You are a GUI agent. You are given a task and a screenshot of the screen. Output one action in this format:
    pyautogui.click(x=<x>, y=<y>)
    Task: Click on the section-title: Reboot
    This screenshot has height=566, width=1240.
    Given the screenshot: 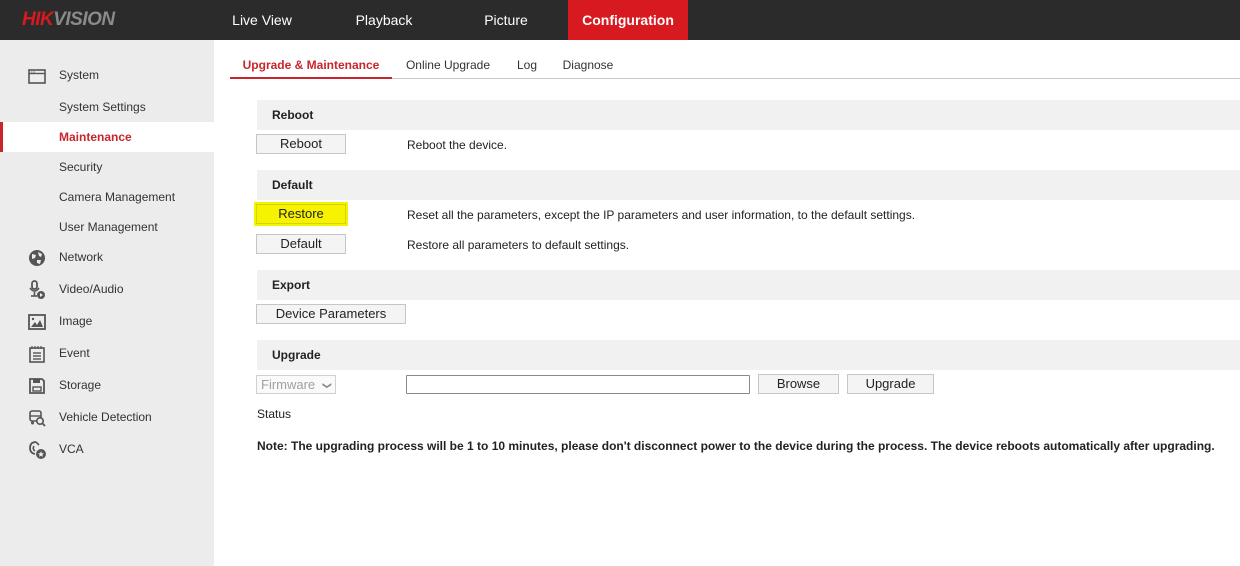 What is the action you would take?
    pyautogui.click(x=293, y=115)
    